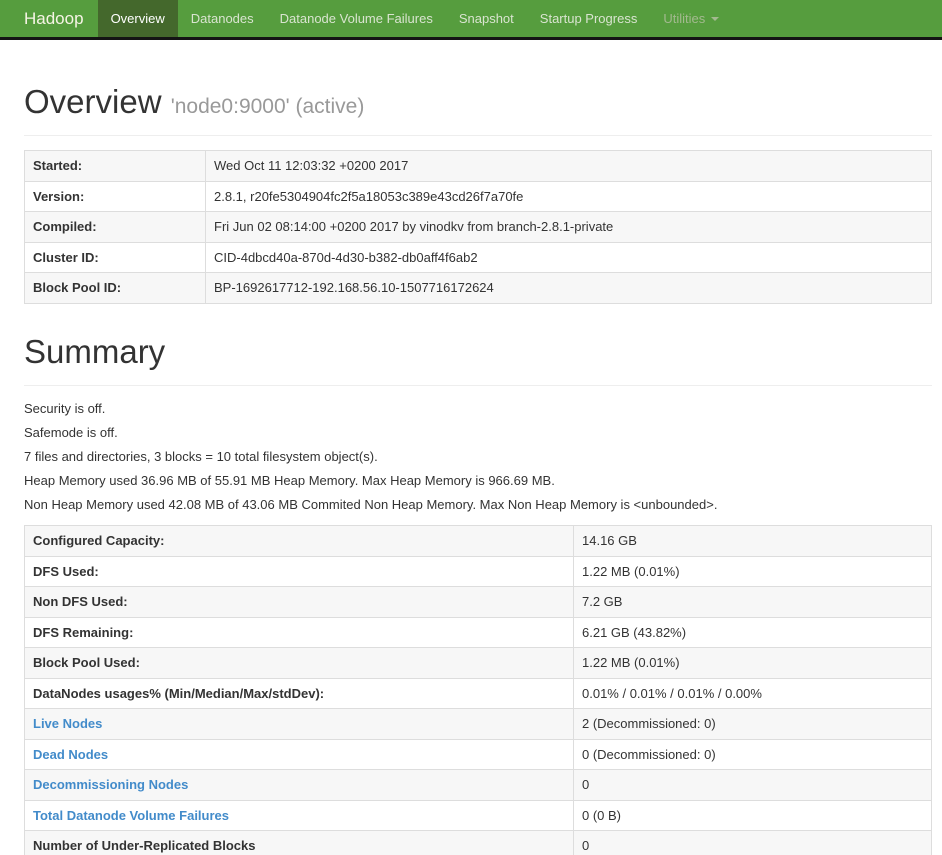  I want to click on page-title-text: Overview, so click(93, 101).